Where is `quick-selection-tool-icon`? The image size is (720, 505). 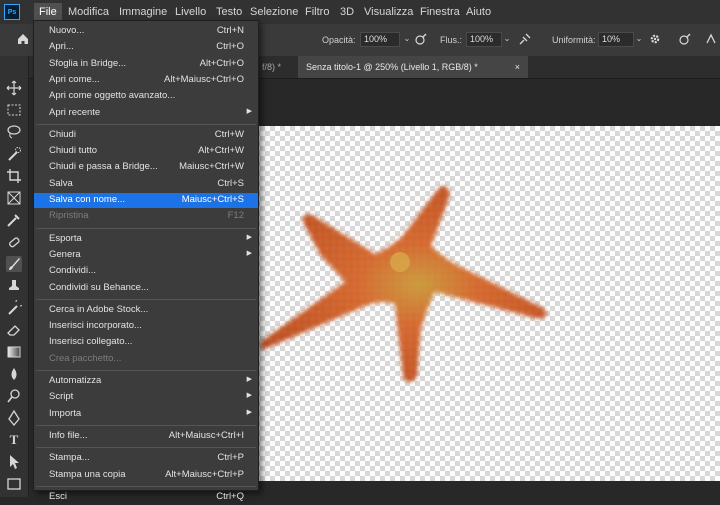
quick-selection-tool-icon is located at coordinates (14, 154).